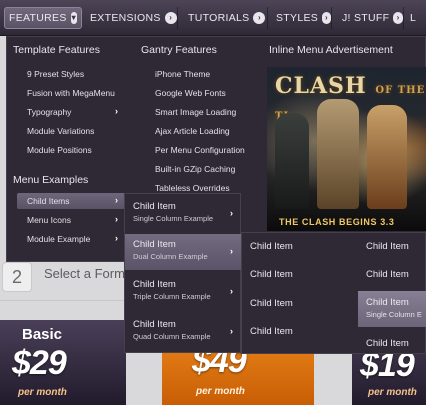 The image size is (426, 405). I want to click on chevron-down-icon: ▾, so click(73, 18).